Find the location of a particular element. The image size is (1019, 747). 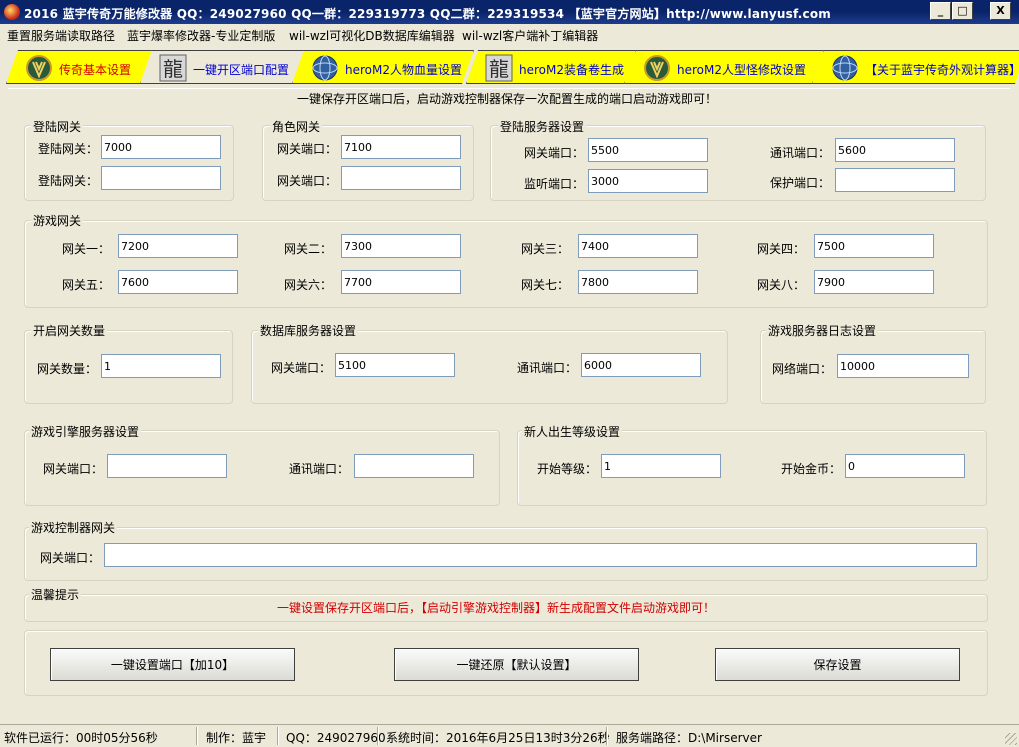

close-button: X is located at coordinates (1000, 11).